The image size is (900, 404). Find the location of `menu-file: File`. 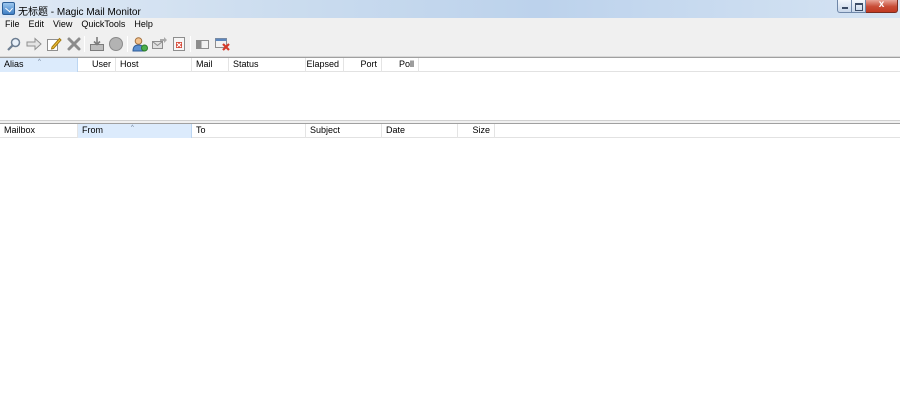

menu-file: File is located at coordinates (12, 24).